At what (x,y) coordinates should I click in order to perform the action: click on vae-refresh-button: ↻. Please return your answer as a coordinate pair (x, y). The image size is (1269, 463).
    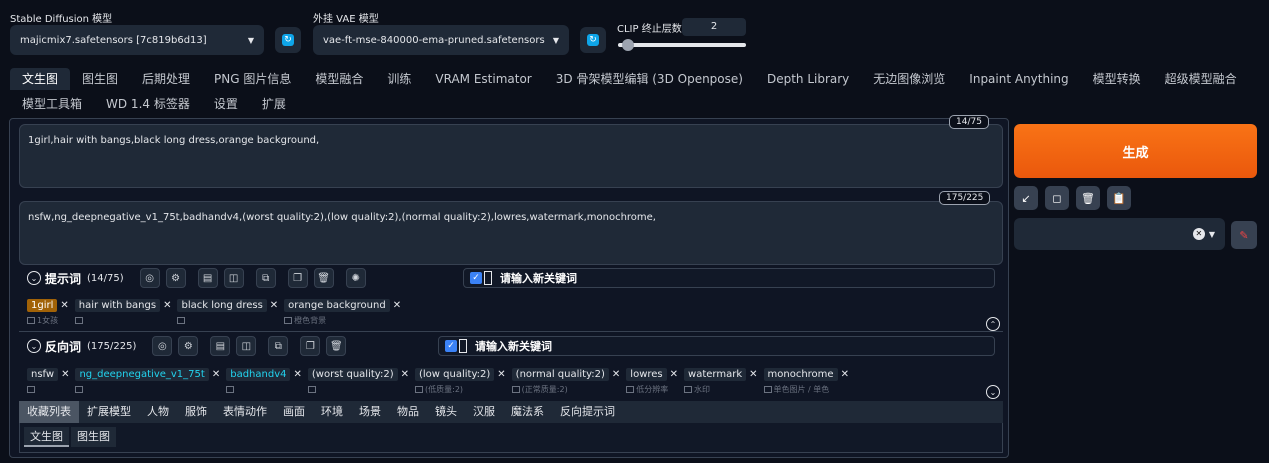
    Looking at the image, I should click on (593, 40).